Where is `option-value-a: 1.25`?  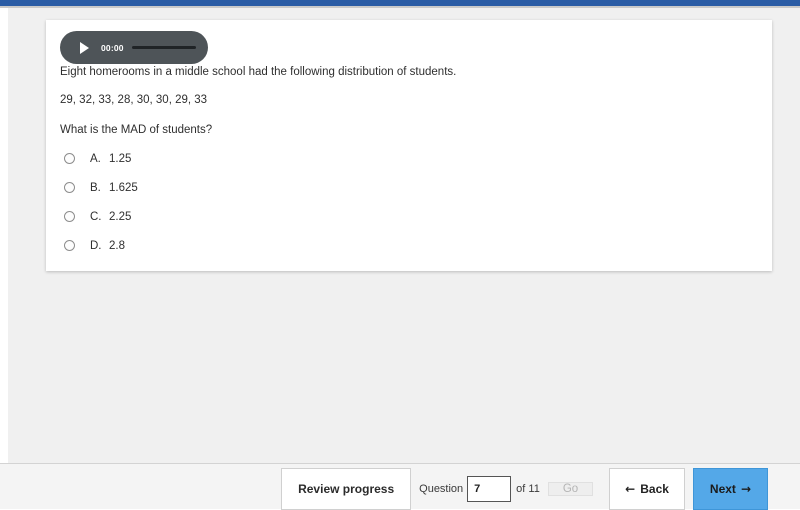 option-value-a: 1.25 is located at coordinates (120, 158).